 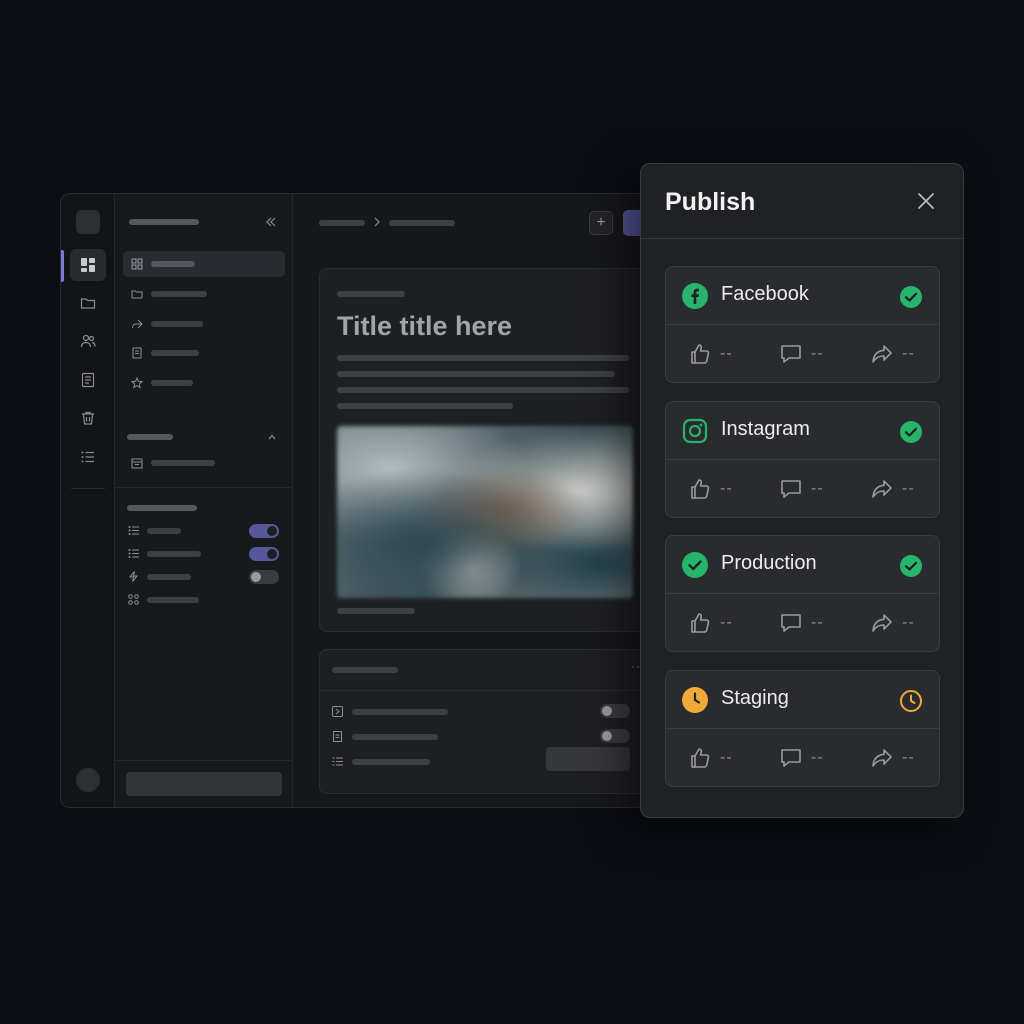 What do you see at coordinates (695, 296) in the screenshot?
I see `facebook-icon` at bounding box center [695, 296].